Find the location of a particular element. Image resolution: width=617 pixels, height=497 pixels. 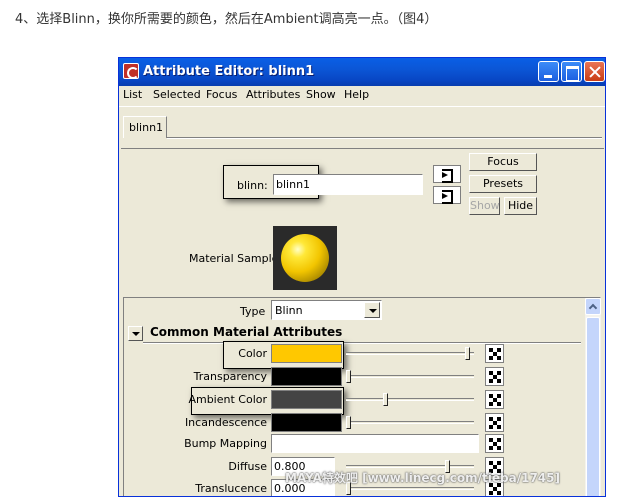

tab-strip: blinn1 is located at coordinates (362, 126).